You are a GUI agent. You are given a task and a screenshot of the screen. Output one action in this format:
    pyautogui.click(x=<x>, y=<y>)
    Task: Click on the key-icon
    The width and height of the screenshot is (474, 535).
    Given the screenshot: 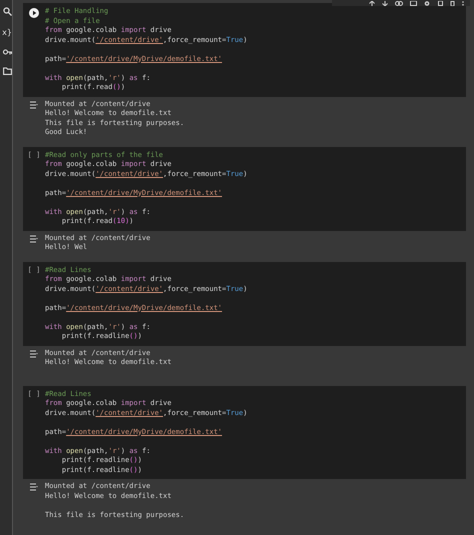 What is the action you would take?
    pyautogui.click(x=7, y=52)
    